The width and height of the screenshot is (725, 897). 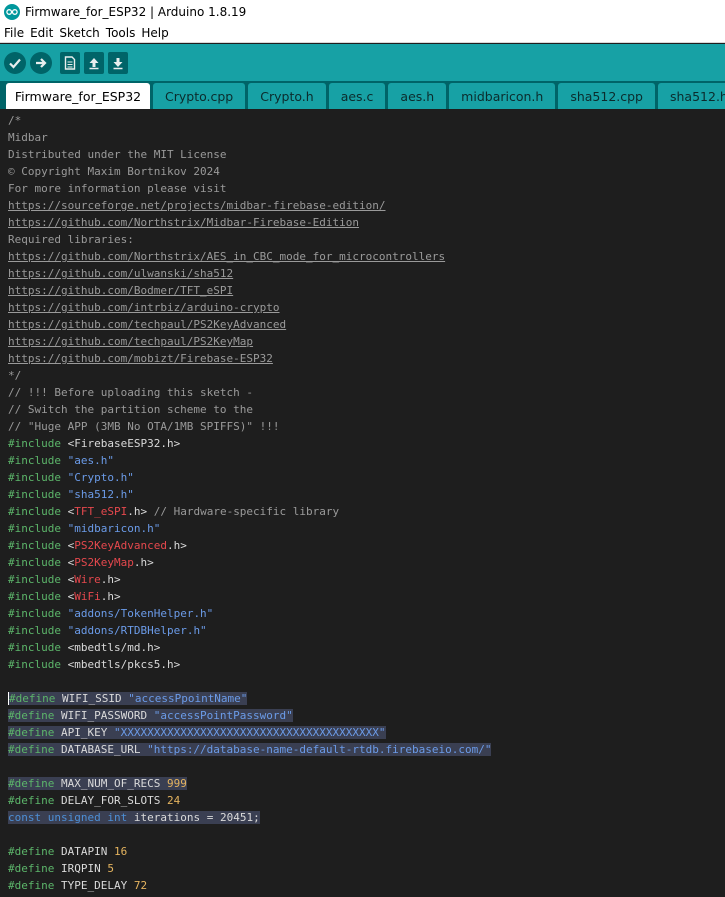 I want to click on new-sketch-button, so click(x=70, y=62).